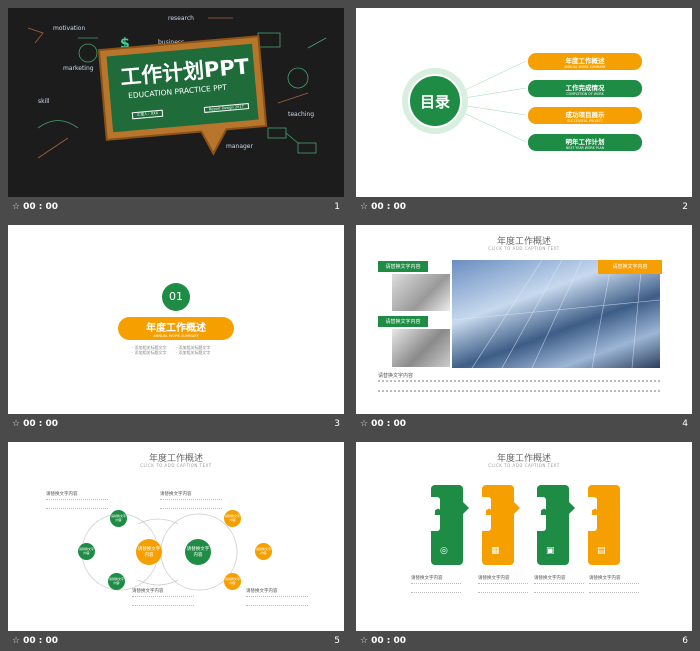  What do you see at coordinates (149, 552) in the screenshot?
I see `center-node-left: 请替换文字内容` at bounding box center [149, 552].